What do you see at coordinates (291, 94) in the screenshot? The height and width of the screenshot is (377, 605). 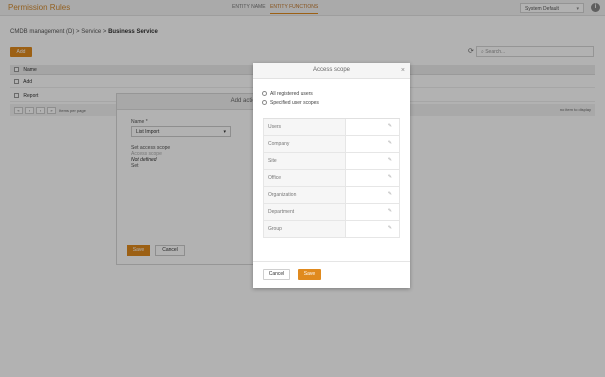 I see `radio-all-label: All registered users` at bounding box center [291, 94].